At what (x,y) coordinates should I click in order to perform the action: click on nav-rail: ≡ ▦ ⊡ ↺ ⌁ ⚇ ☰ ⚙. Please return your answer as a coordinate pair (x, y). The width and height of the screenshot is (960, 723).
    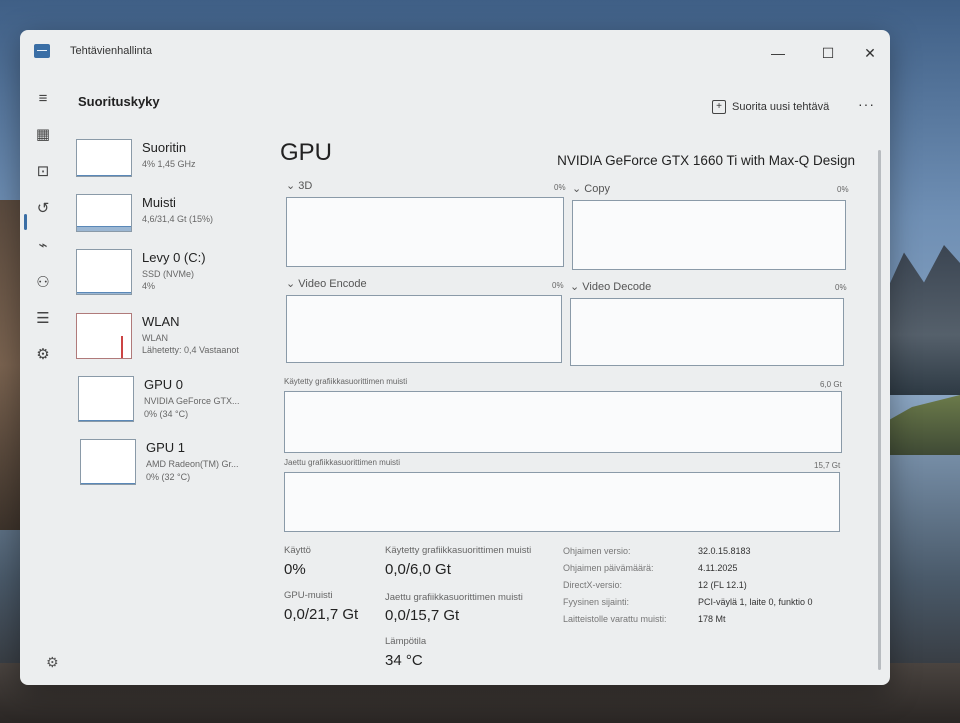
    Looking at the image, I should click on (43, 382).